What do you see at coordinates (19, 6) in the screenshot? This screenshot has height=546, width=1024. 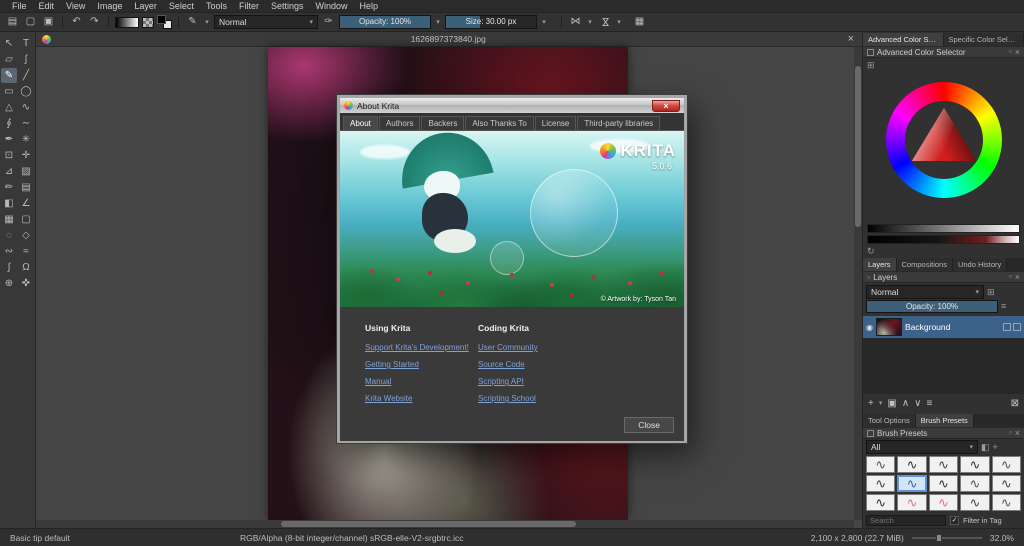 I see `menu-item: File` at bounding box center [19, 6].